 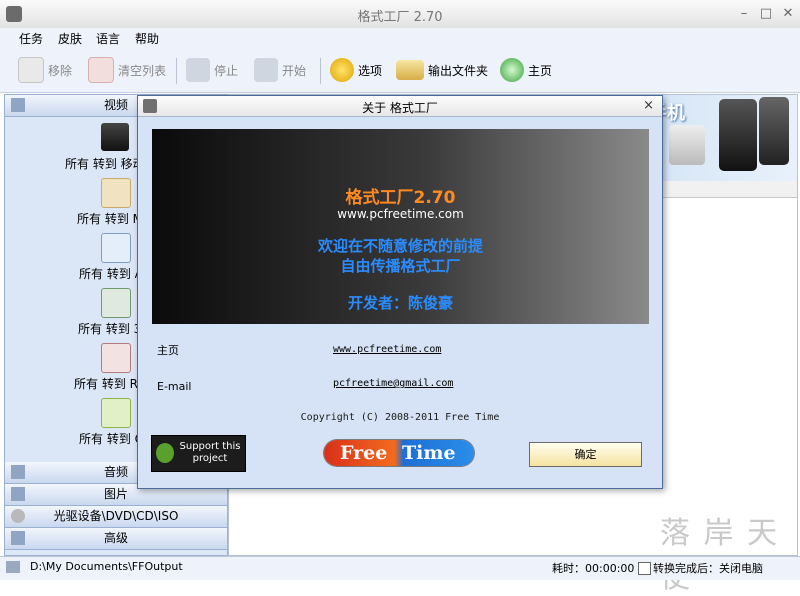 What do you see at coordinates (648, 105) in the screenshot?
I see `dialog-close-icon: ×` at bounding box center [648, 105].